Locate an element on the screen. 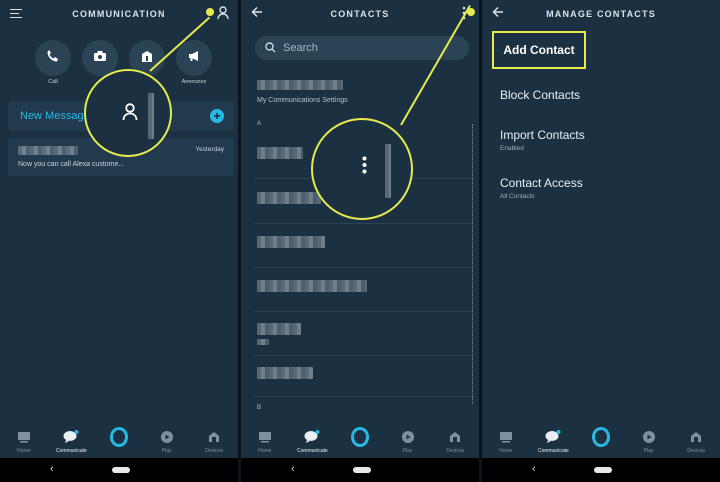 Image resolution: width=720 pixels, height=482 pixels. alphabet-index-scrollbar is located at coordinates (471, 264).